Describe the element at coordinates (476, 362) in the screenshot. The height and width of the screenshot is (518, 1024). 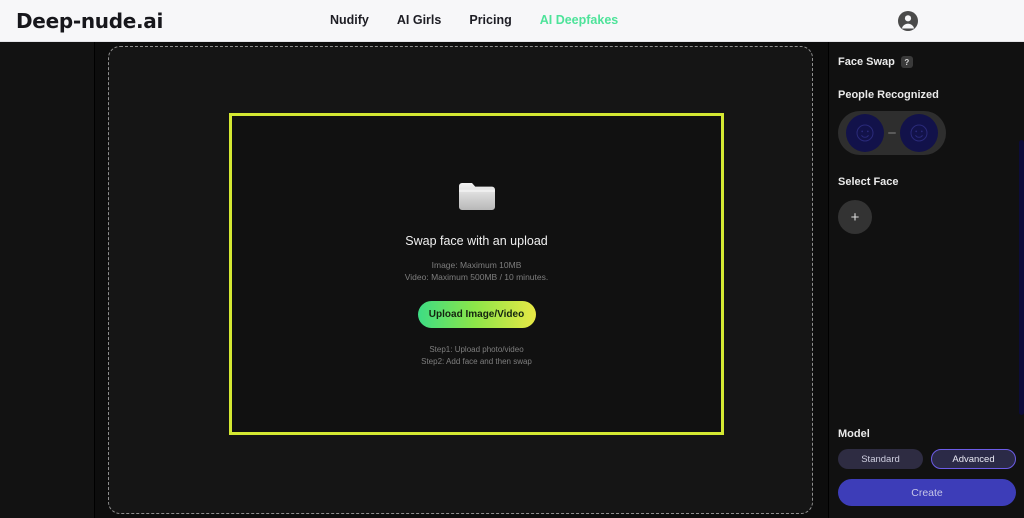
I see `step-two-text: Step2: Add face and then swap` at that location.